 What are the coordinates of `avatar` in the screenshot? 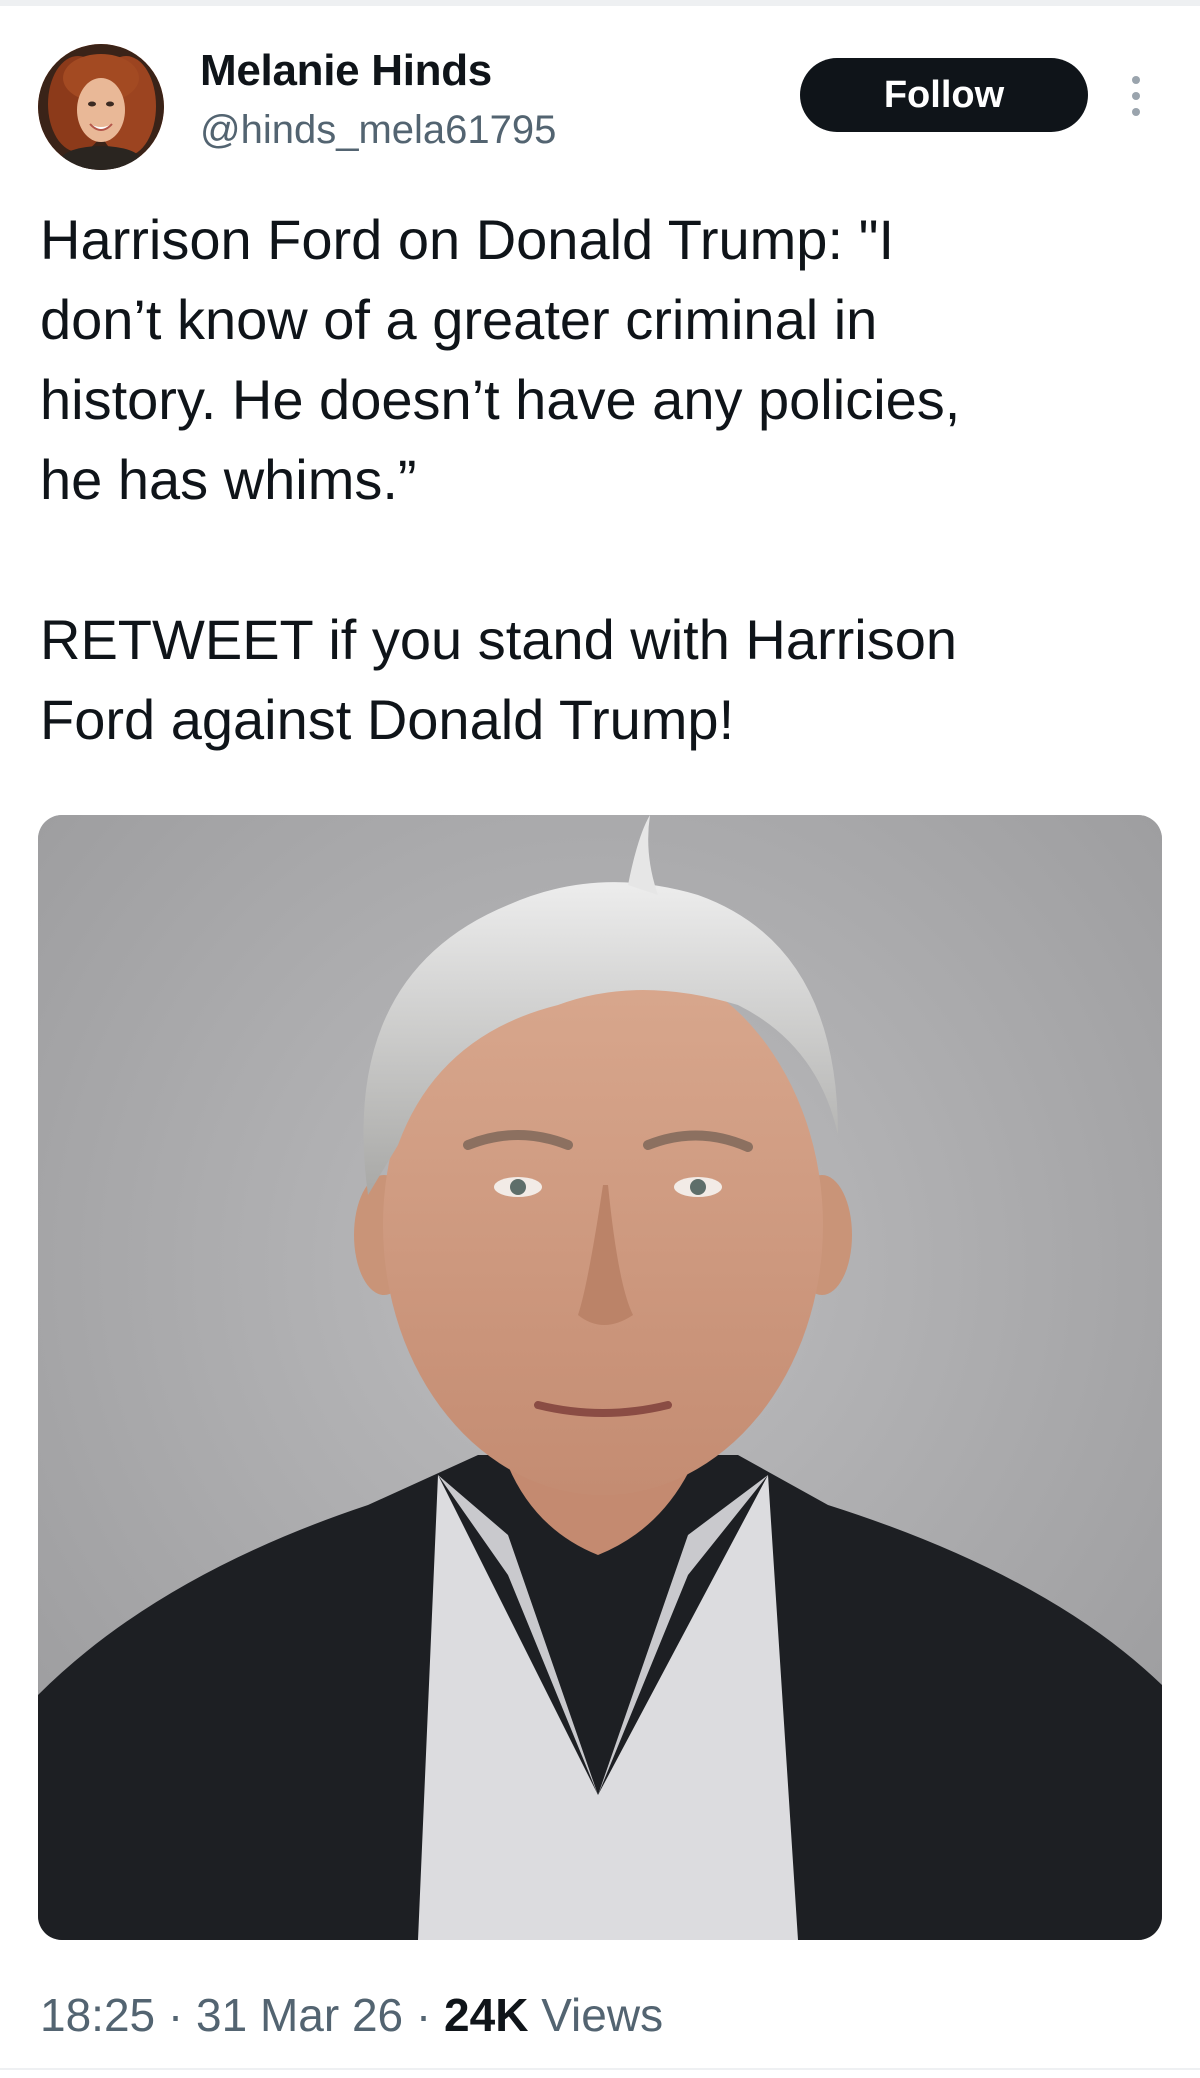 It's located at (101, 107).